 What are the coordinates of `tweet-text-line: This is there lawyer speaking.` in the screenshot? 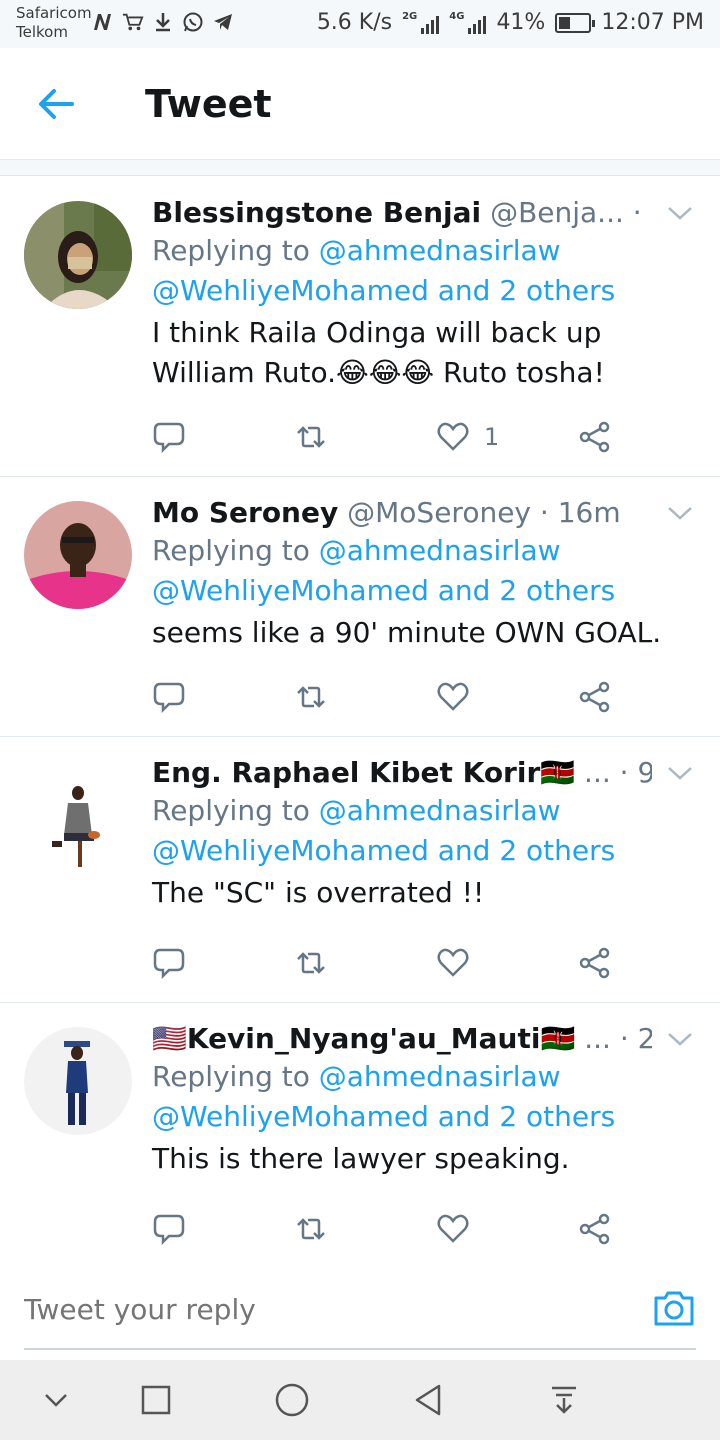 It's located at (361, 1158).